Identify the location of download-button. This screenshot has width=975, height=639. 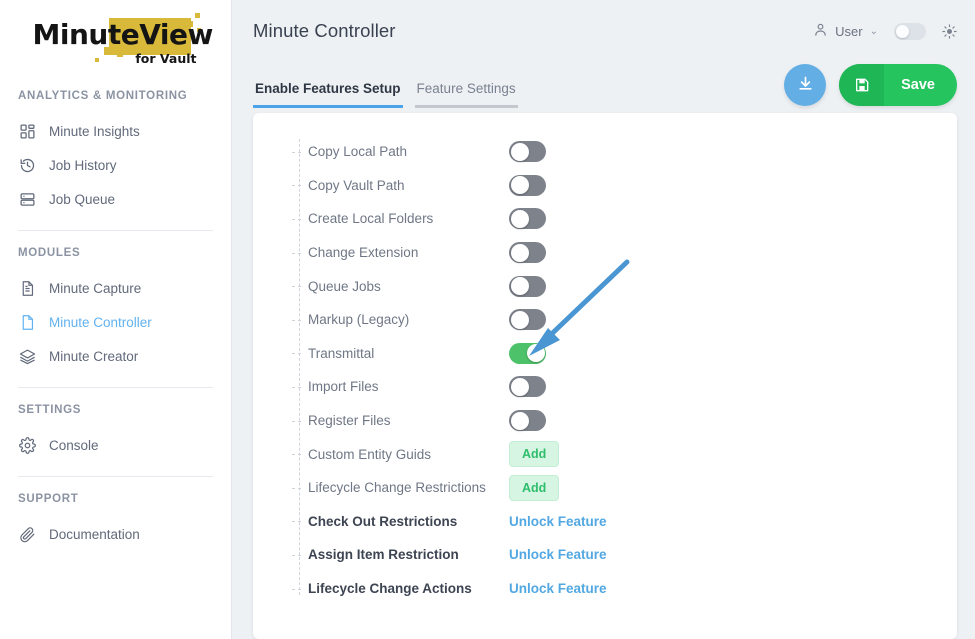
(805, 85).